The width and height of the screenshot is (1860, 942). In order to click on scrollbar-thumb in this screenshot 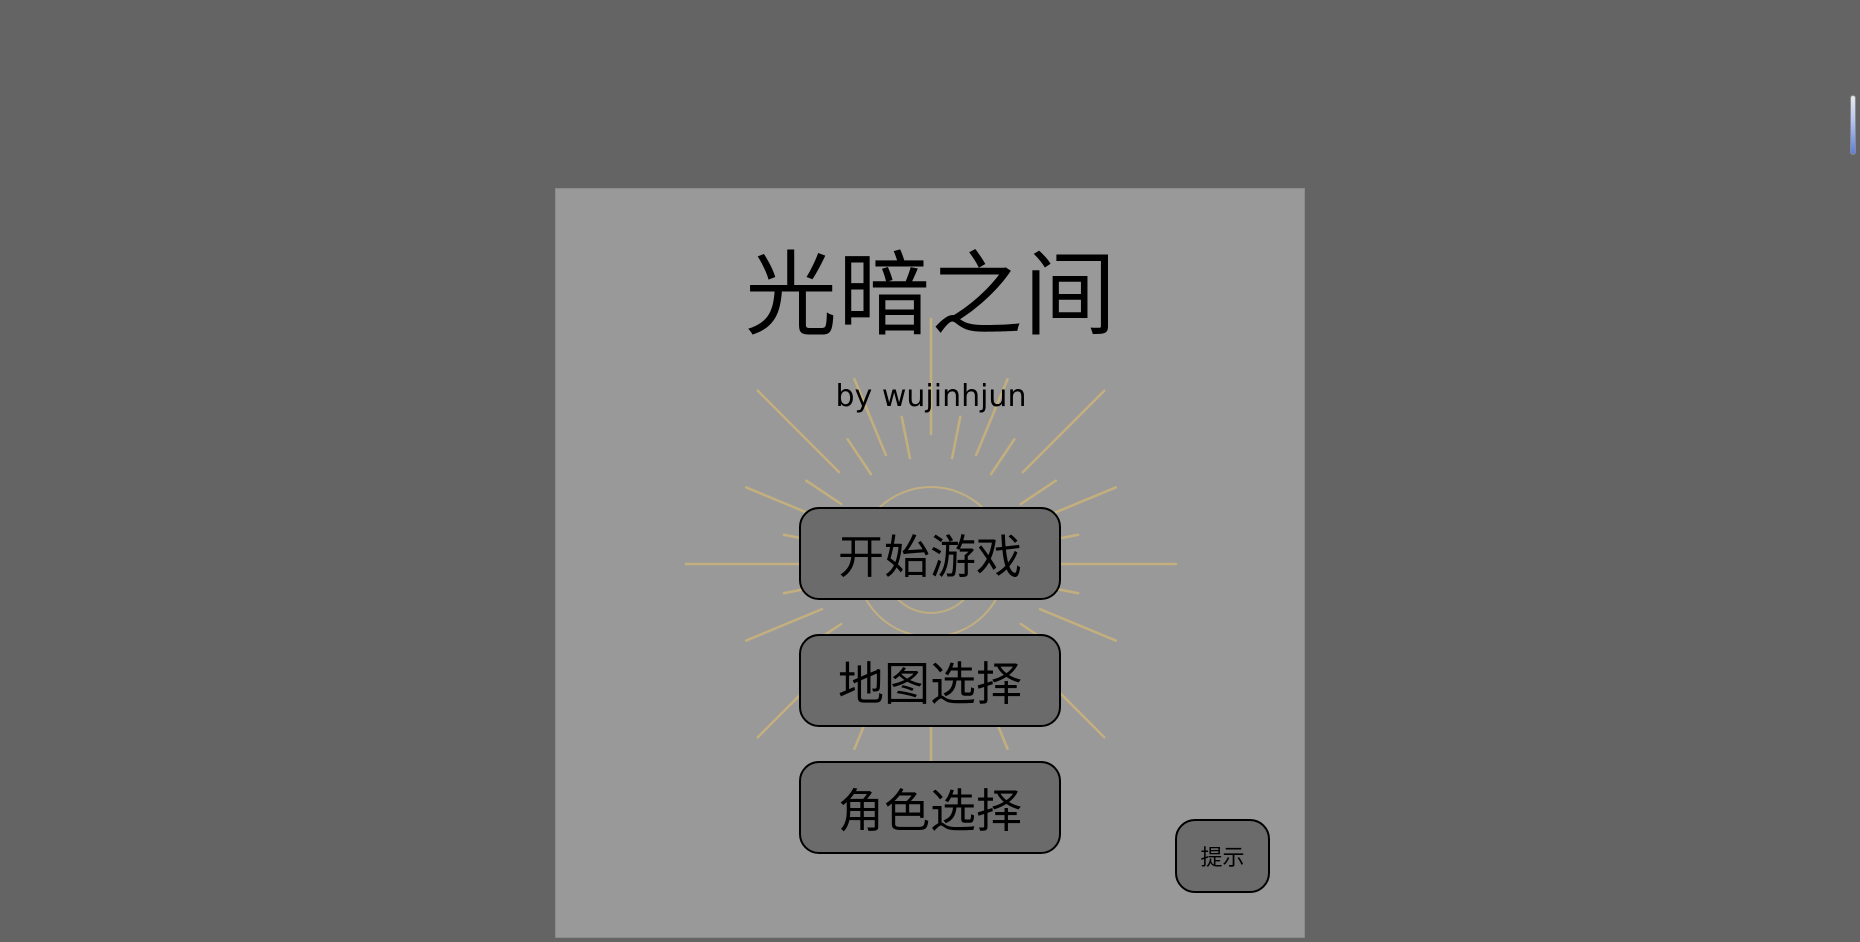, I will do `click(1853, 125)`.